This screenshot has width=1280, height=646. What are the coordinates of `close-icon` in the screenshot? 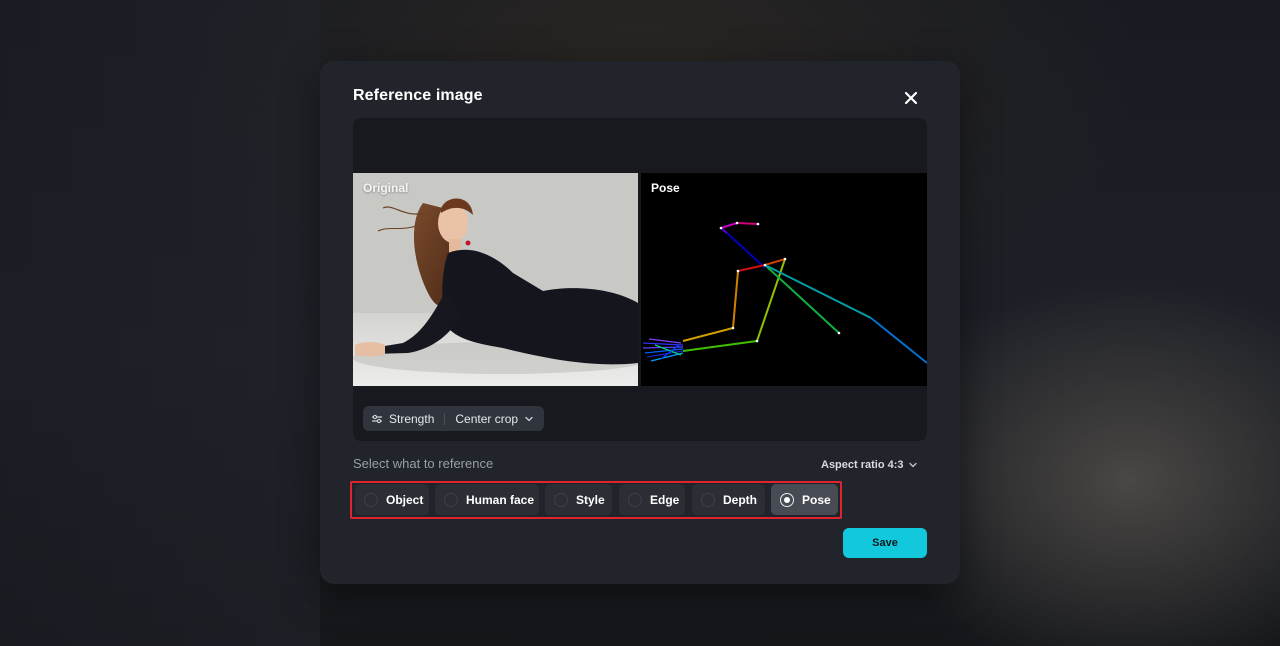 It's located at (911, 98).